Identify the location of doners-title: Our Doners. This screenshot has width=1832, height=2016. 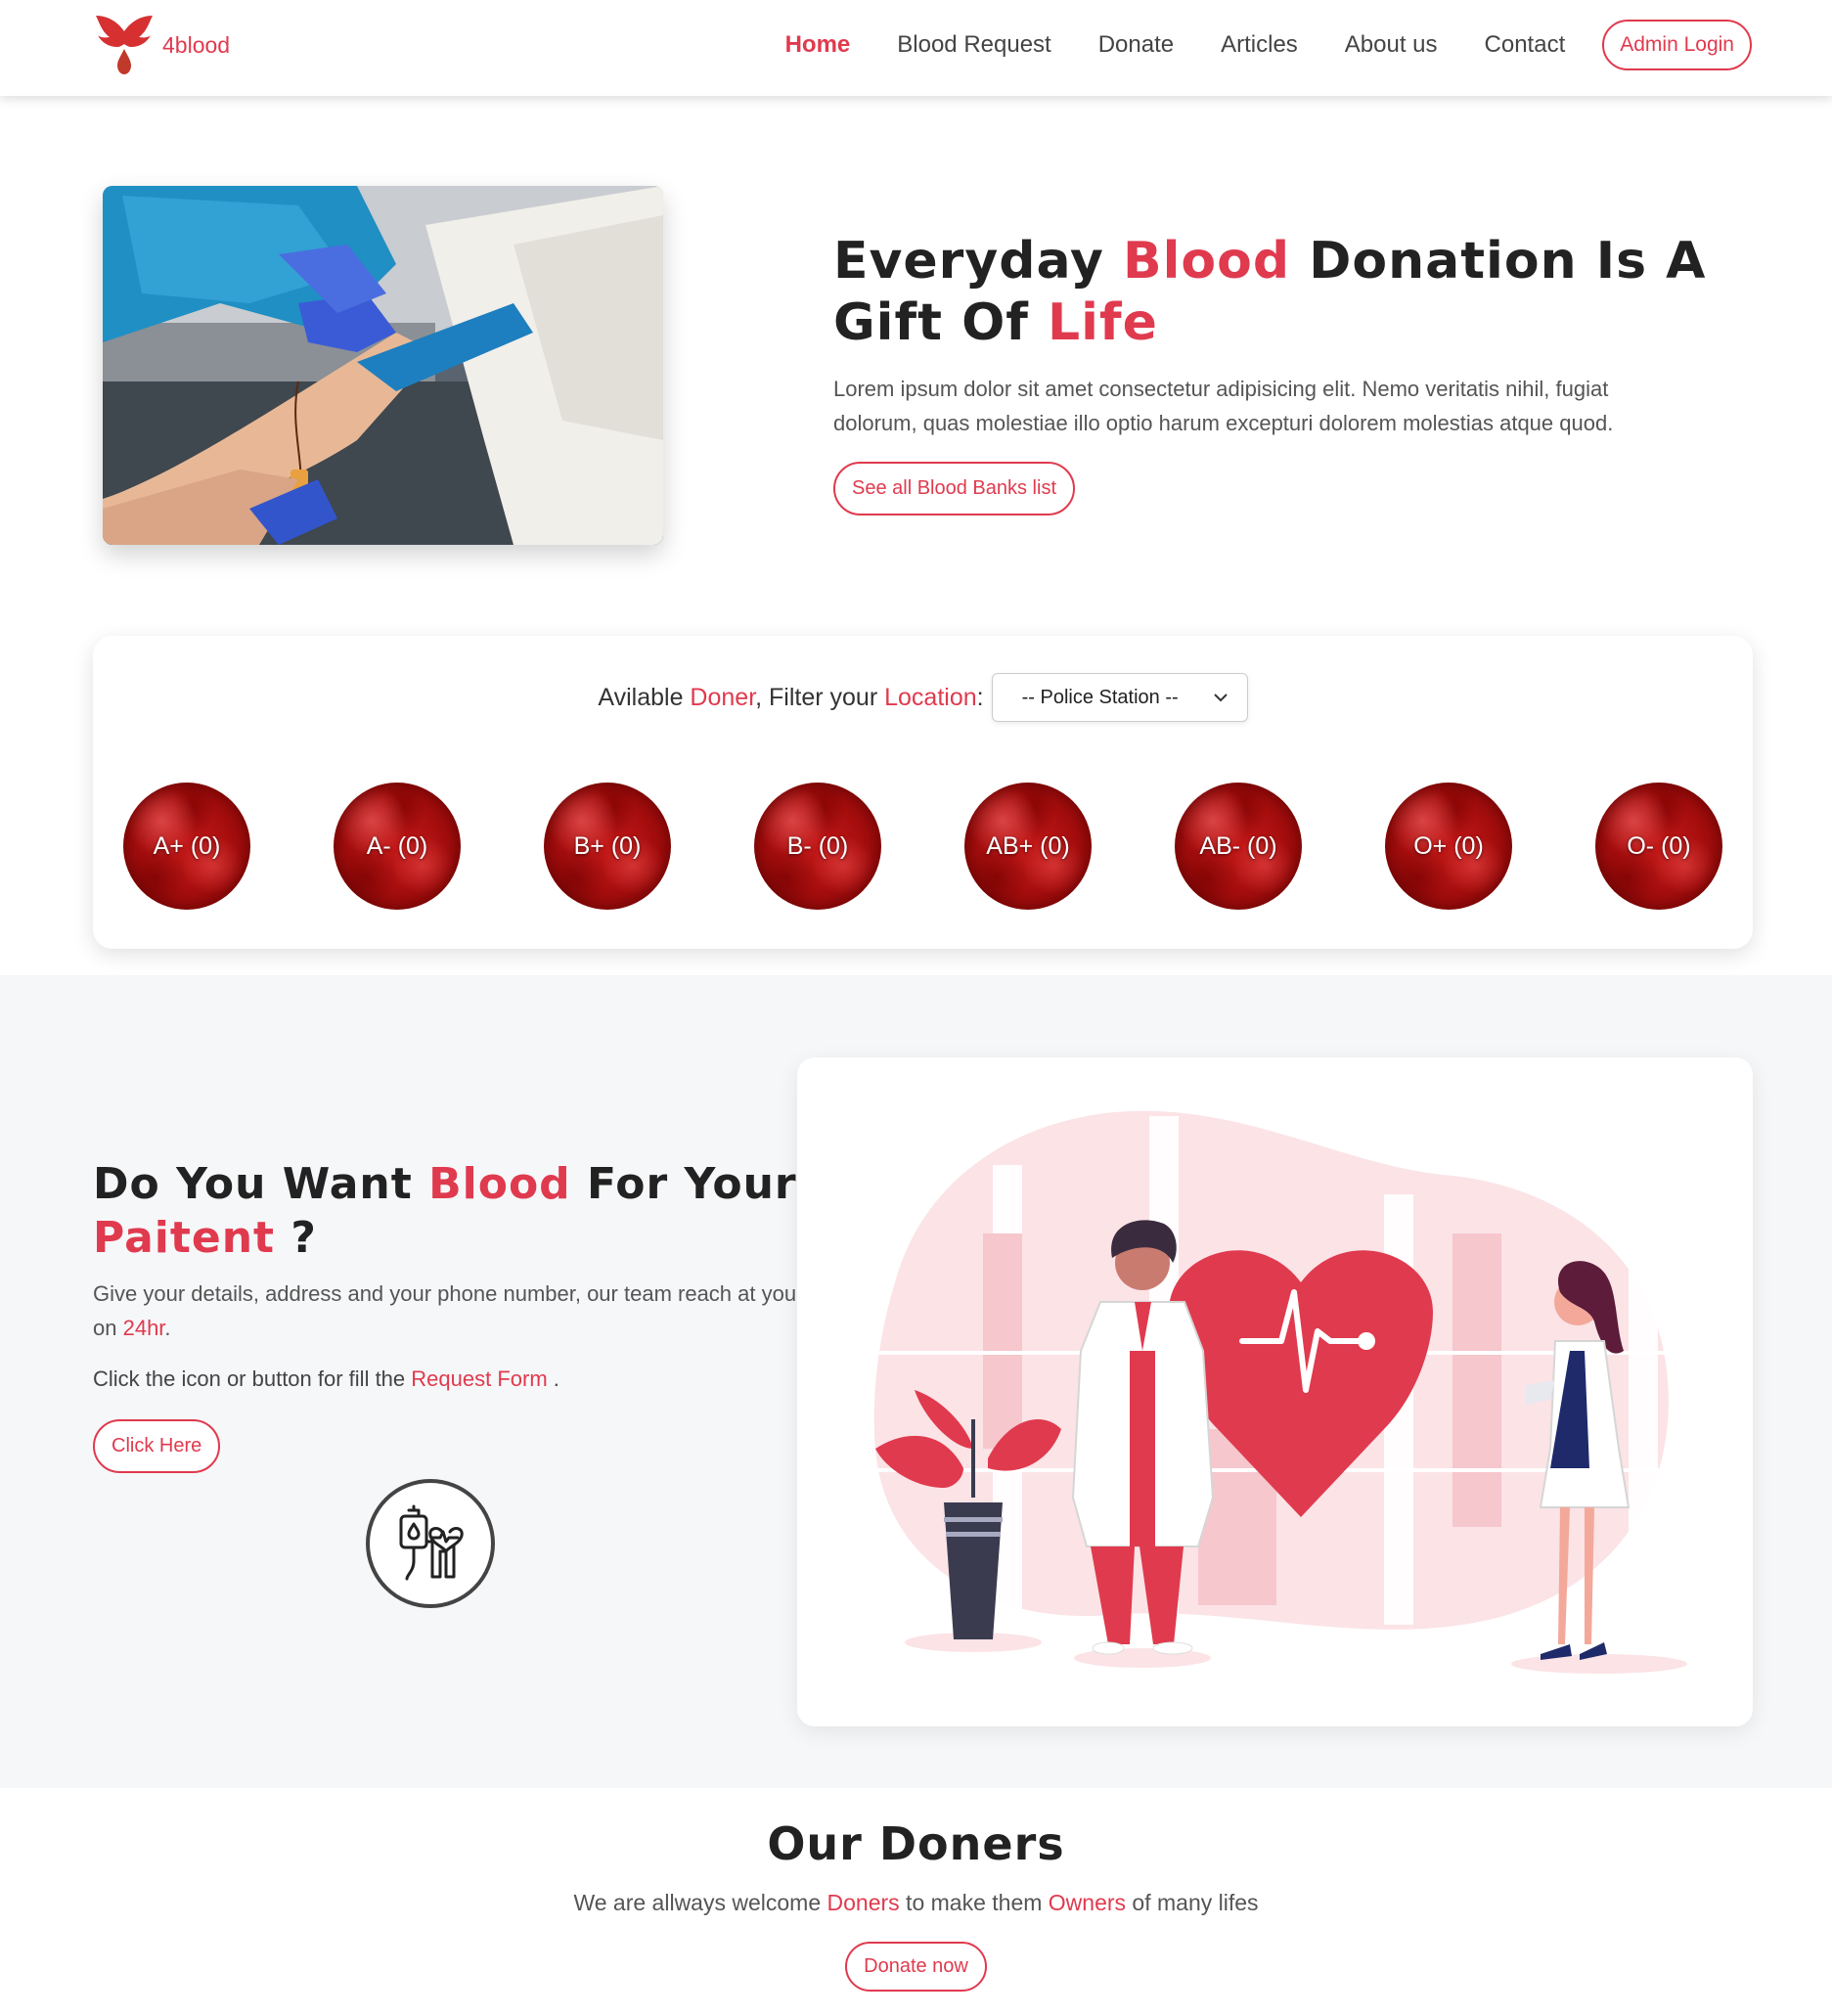
(916, 1843).